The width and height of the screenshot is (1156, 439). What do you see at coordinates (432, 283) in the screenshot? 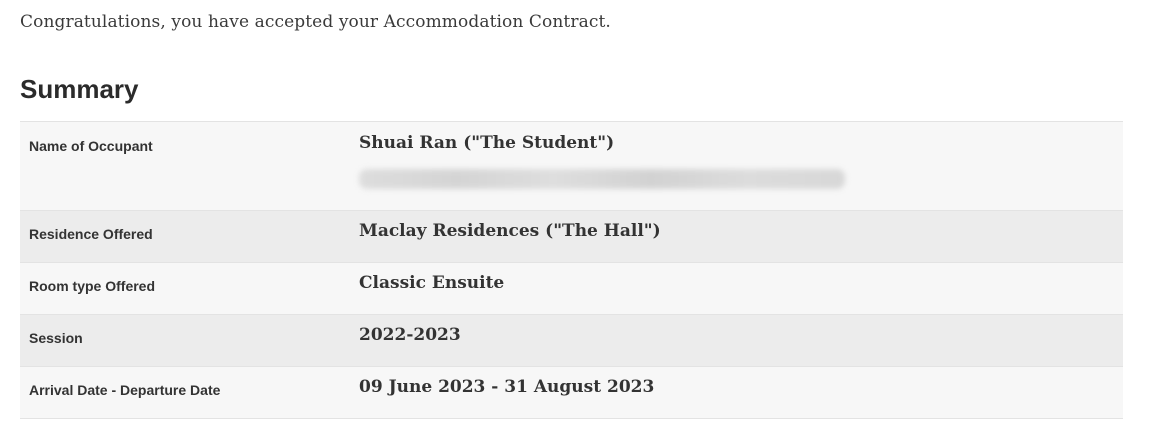
I see `summary-value: Classic Ensuite` at bounding box center [432, 283].